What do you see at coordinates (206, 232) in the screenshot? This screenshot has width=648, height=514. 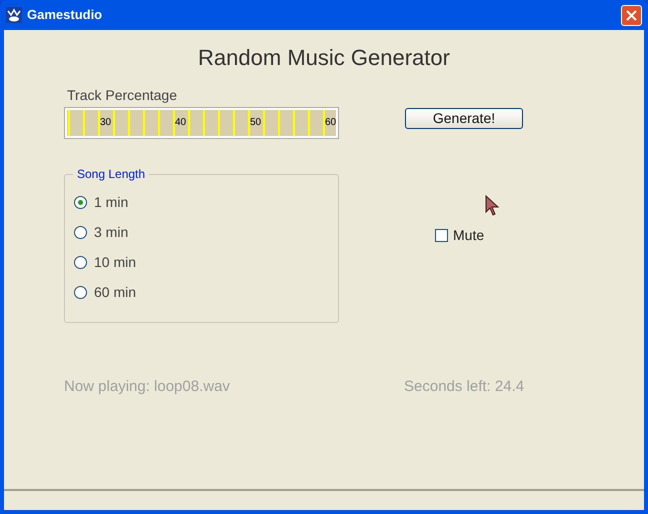 I see `length-option: 3 min` at bounding box center [206, 232].